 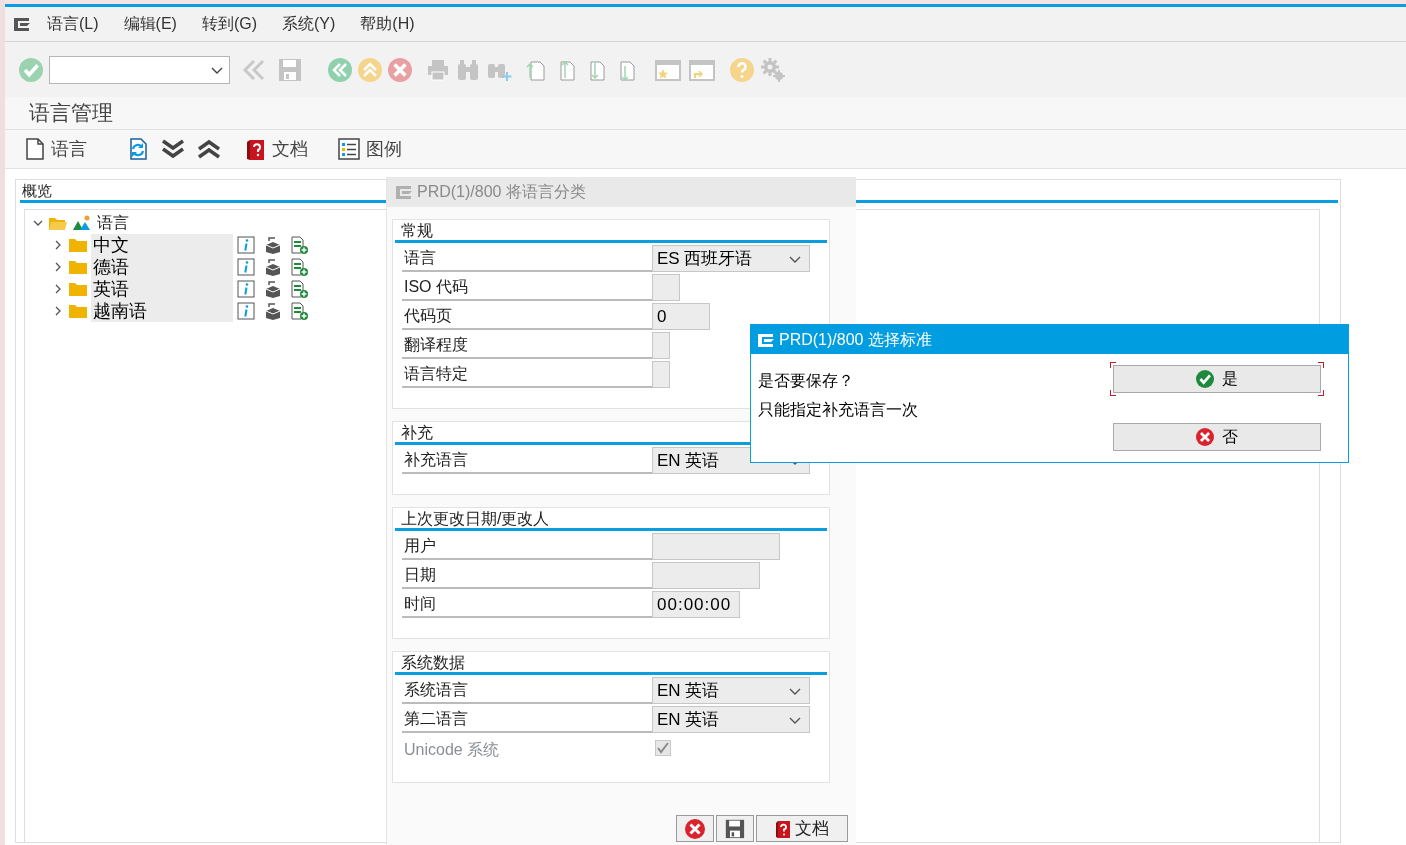 I want to click on field-label: 翻译程度, so click(x=527, y=346).